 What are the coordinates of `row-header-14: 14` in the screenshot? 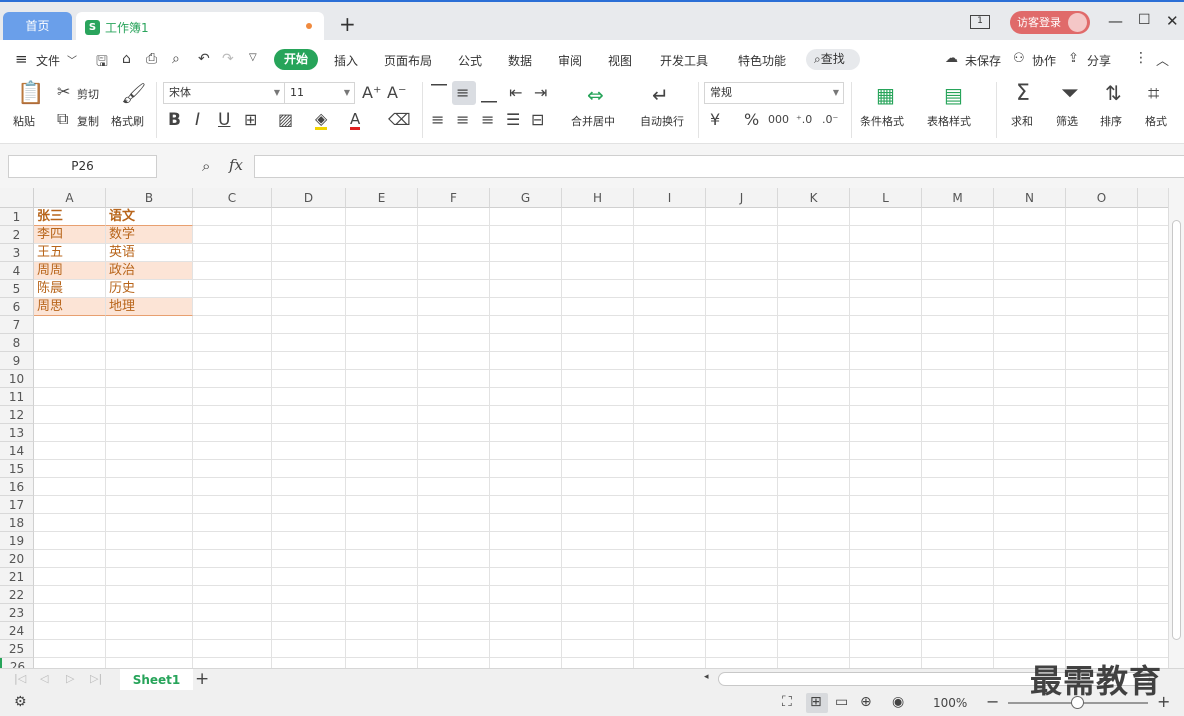 It's located at (17, 451).